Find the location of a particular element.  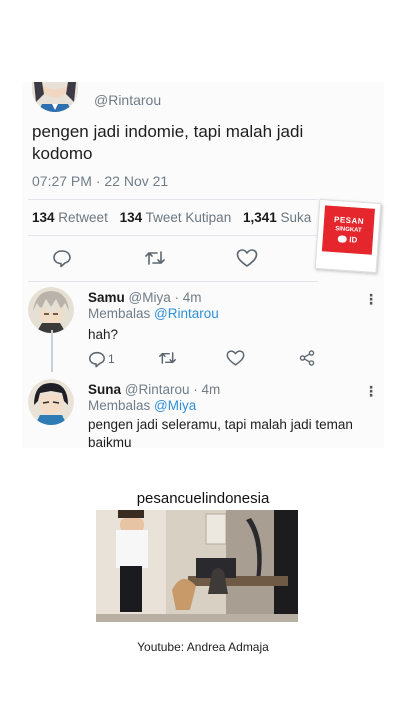

logo-text-id: ID is located at coordinates (353, 240).